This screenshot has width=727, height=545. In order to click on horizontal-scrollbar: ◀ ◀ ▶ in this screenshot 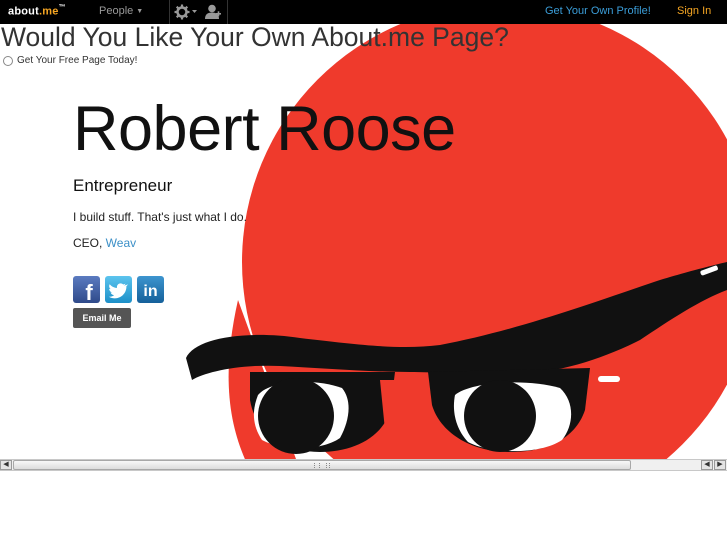, I will do `click(363, 465)`.